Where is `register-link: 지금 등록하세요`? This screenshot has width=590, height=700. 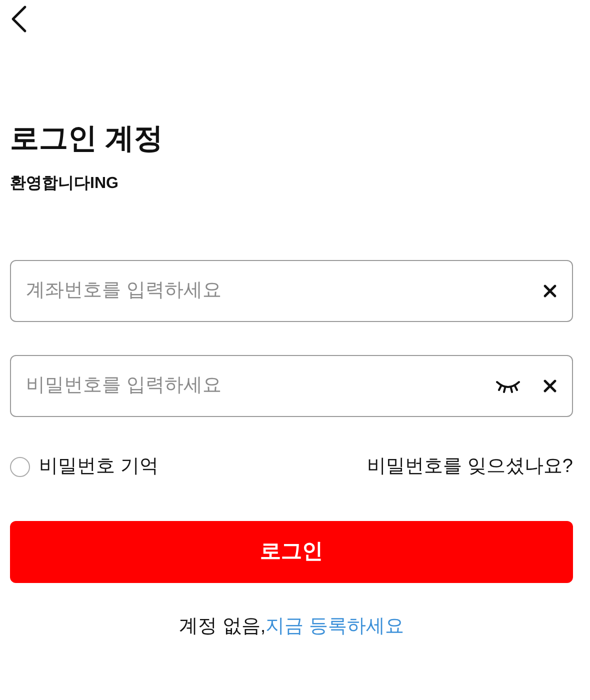
register-link: 지금 등록하세요 is located at coordinates (335, 626).